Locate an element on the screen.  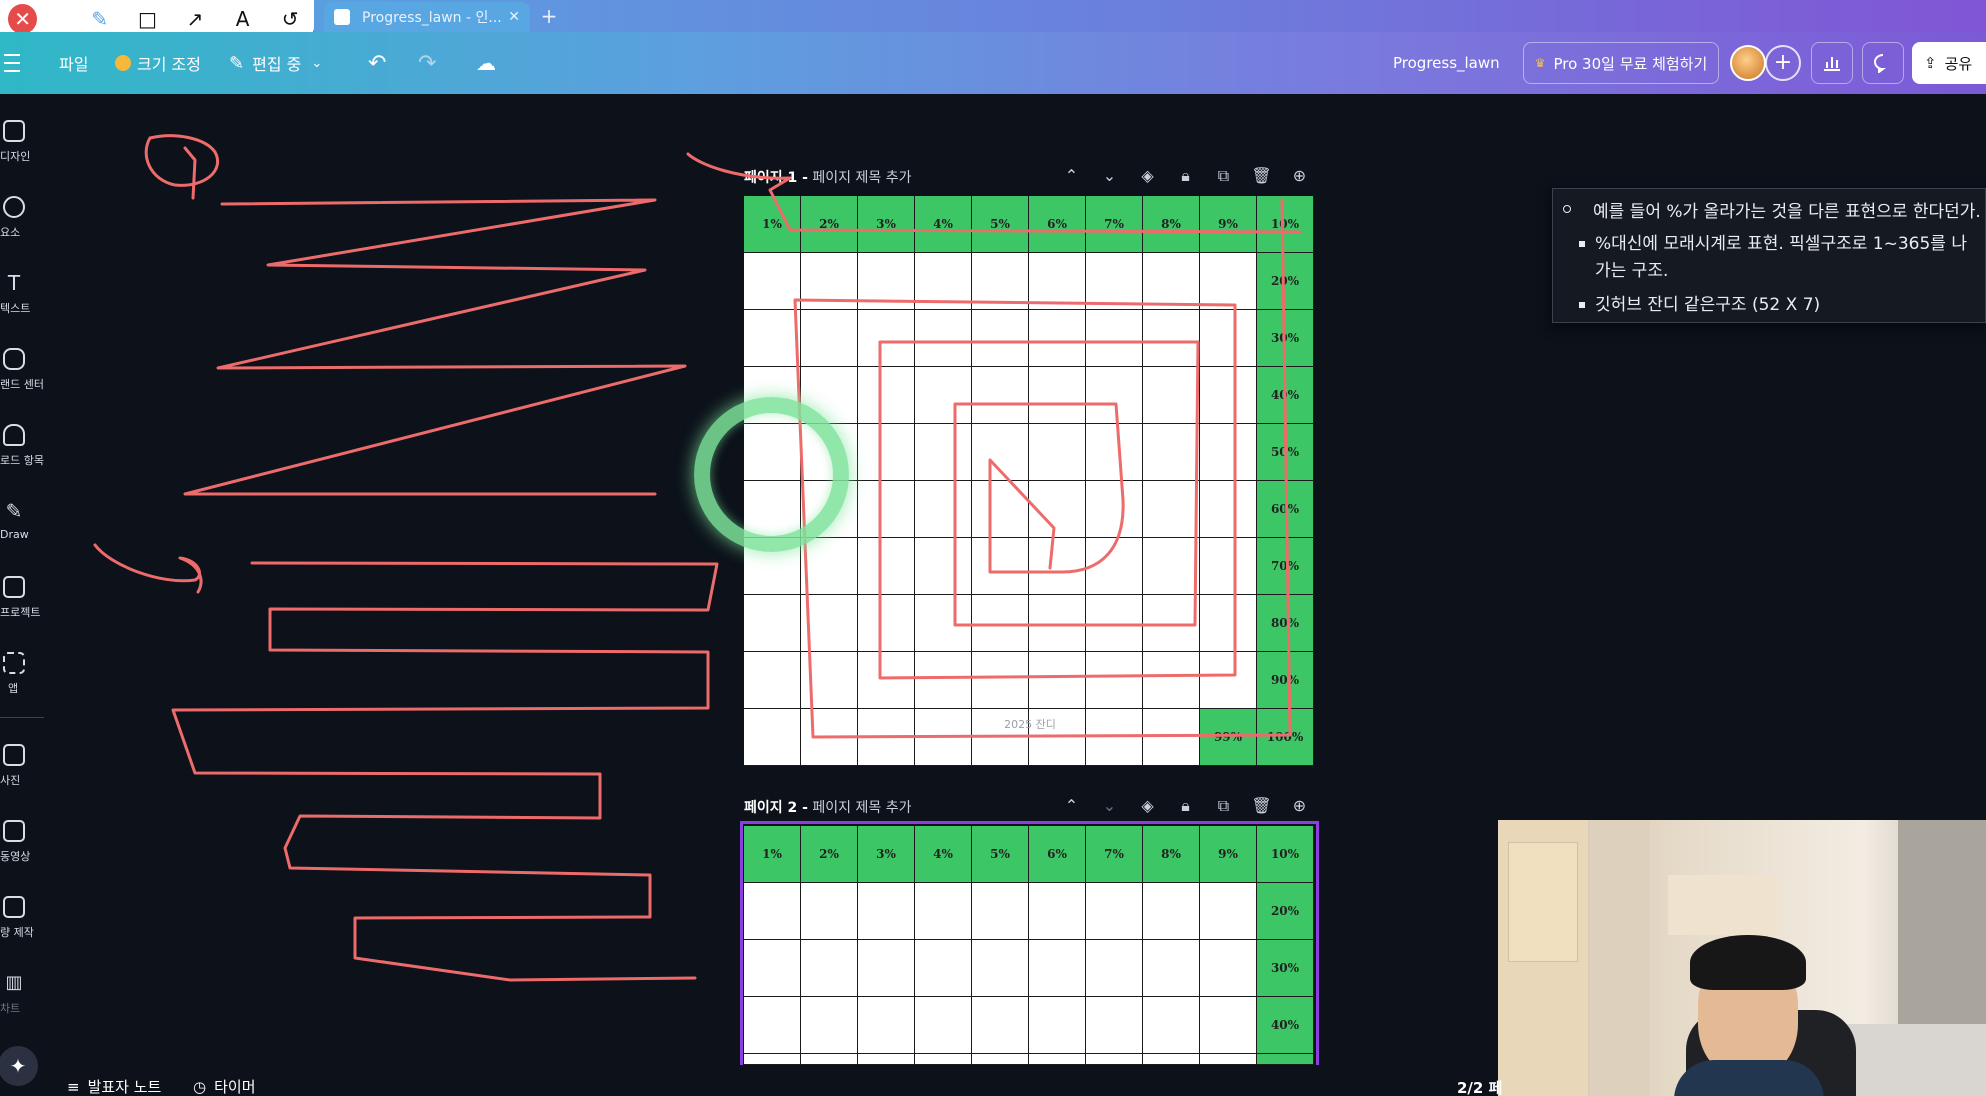
timer-button: ◷ 타이머 is located at coordinates (224, 1086).